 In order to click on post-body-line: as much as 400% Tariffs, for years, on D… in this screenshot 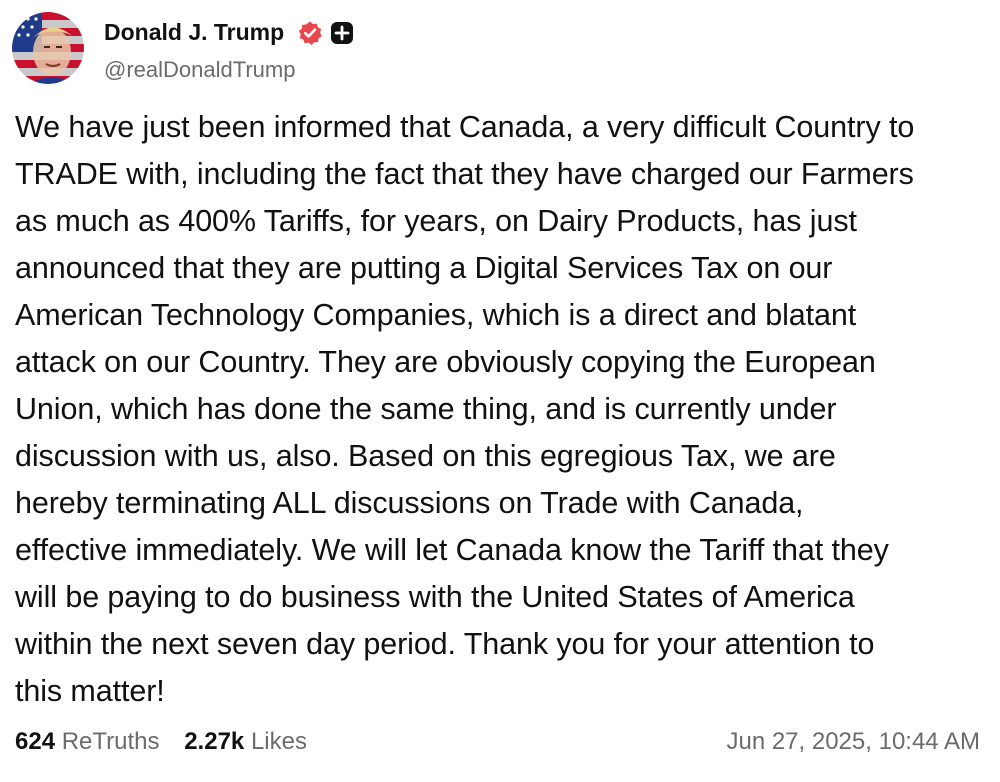, I will do `click(436, 221)`.